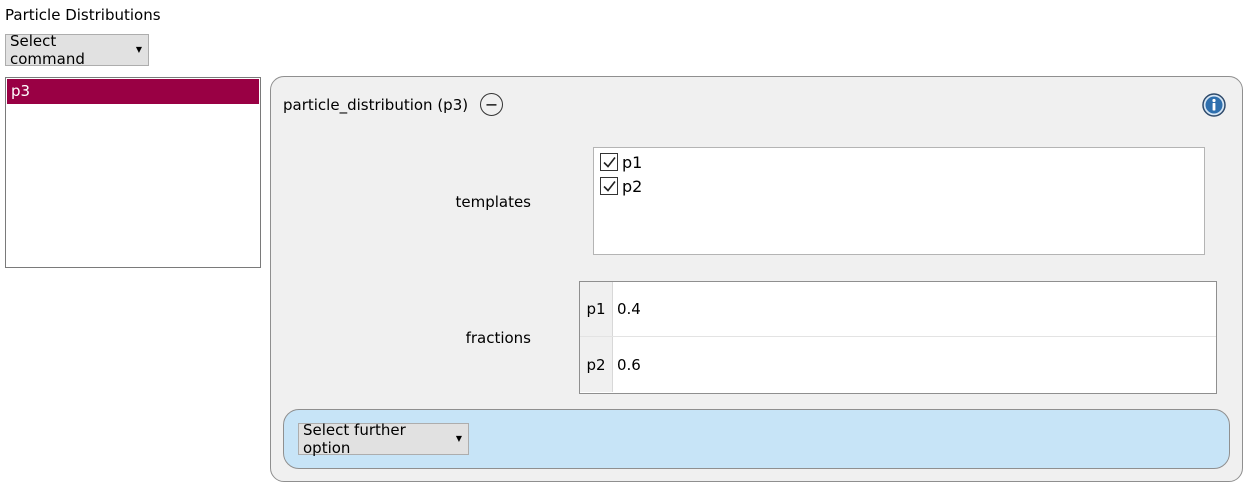 The width and height of the screenshot is (1251, 491). Describe the element at coordinates (632, 162) in the screenshot. I see `template-item-label: p1` at that location.